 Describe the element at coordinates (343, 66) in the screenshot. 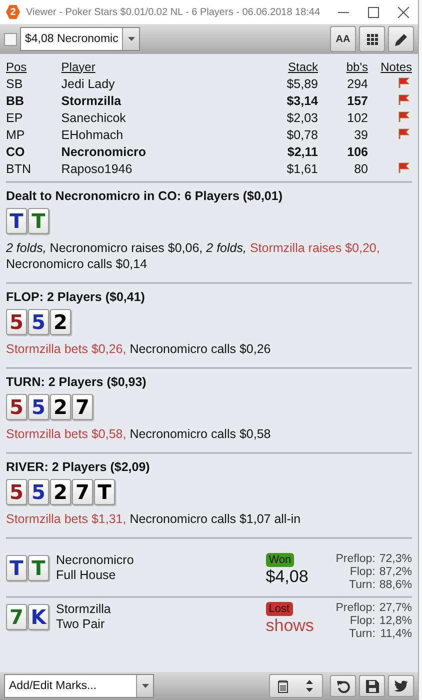

I see `column-header: bb's` at that location.